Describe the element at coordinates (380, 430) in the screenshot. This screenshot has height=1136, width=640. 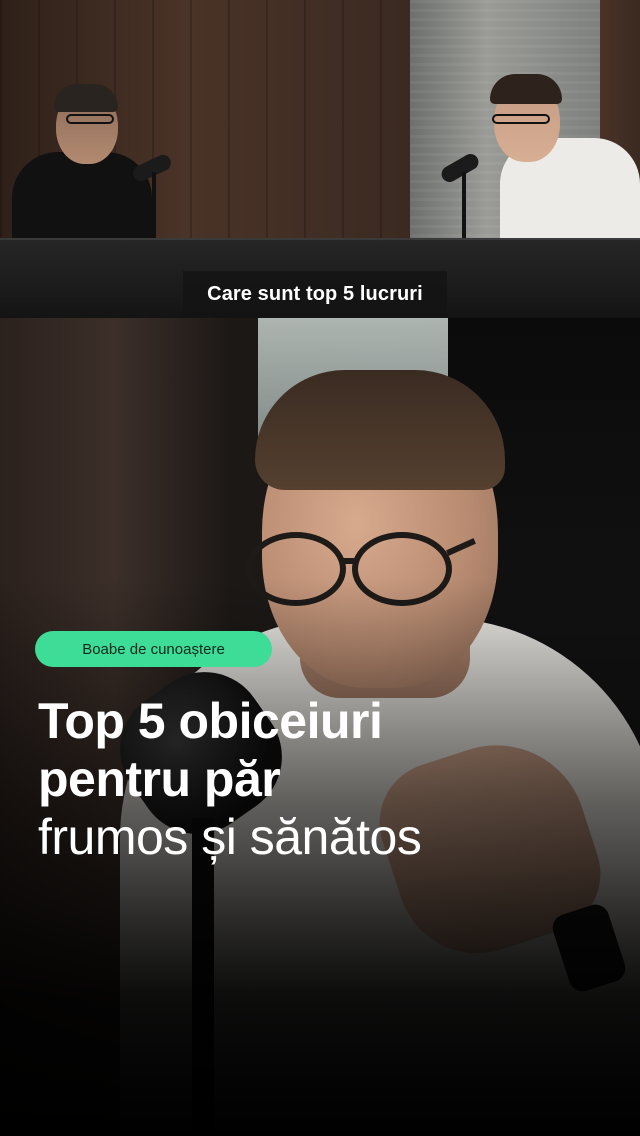
I see `guest-hair` at that location.